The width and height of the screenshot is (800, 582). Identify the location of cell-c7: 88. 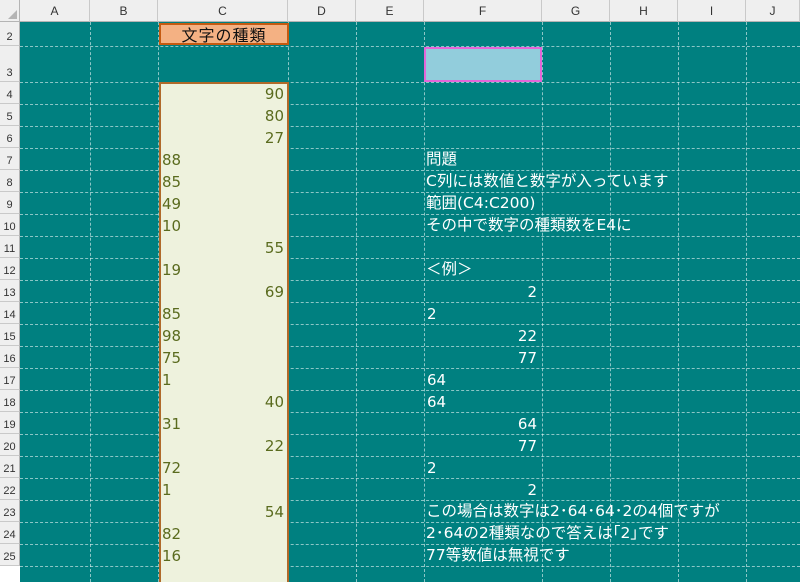
(223, 160).